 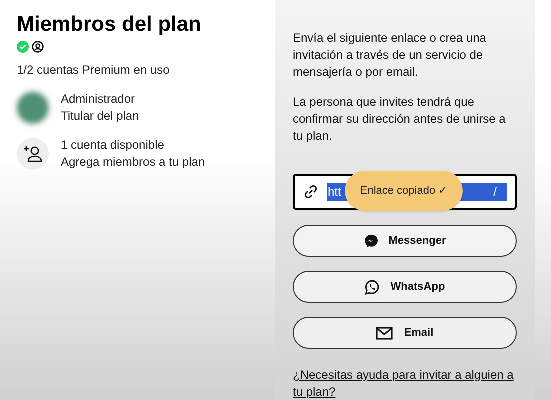 I want to click on intro-text: Envía el siguiente enlace o crea una invitación a través de un servicio de mensajería o por email., so click(x=390, y=55).